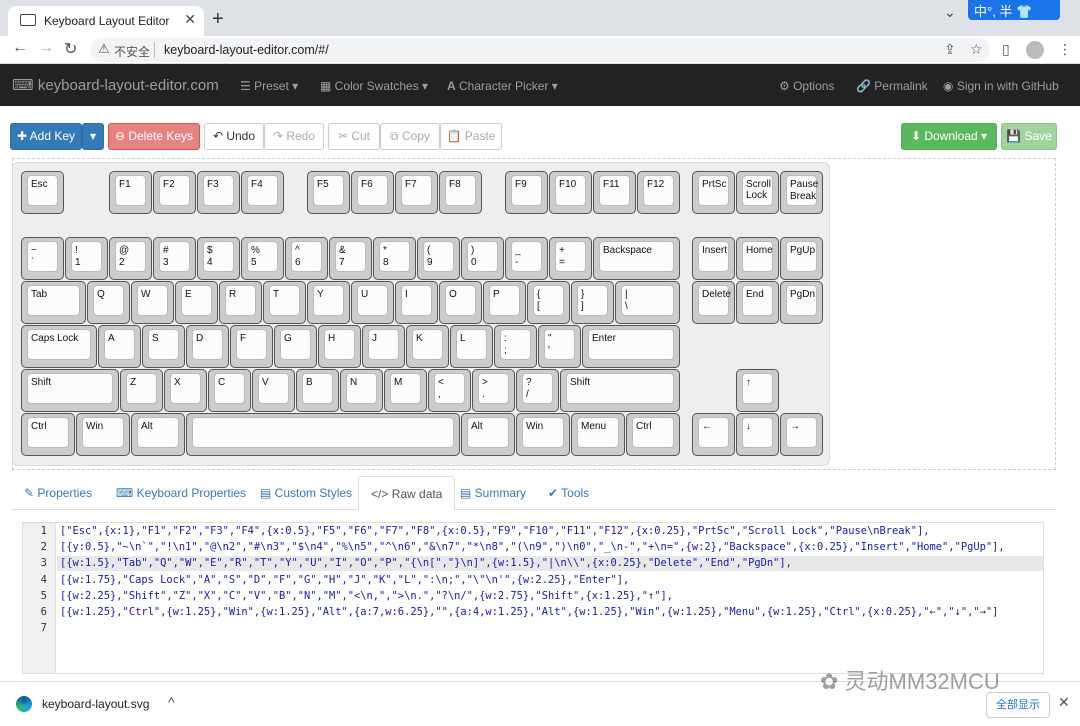  I want to click on forward-button: →, so click(46, 48).